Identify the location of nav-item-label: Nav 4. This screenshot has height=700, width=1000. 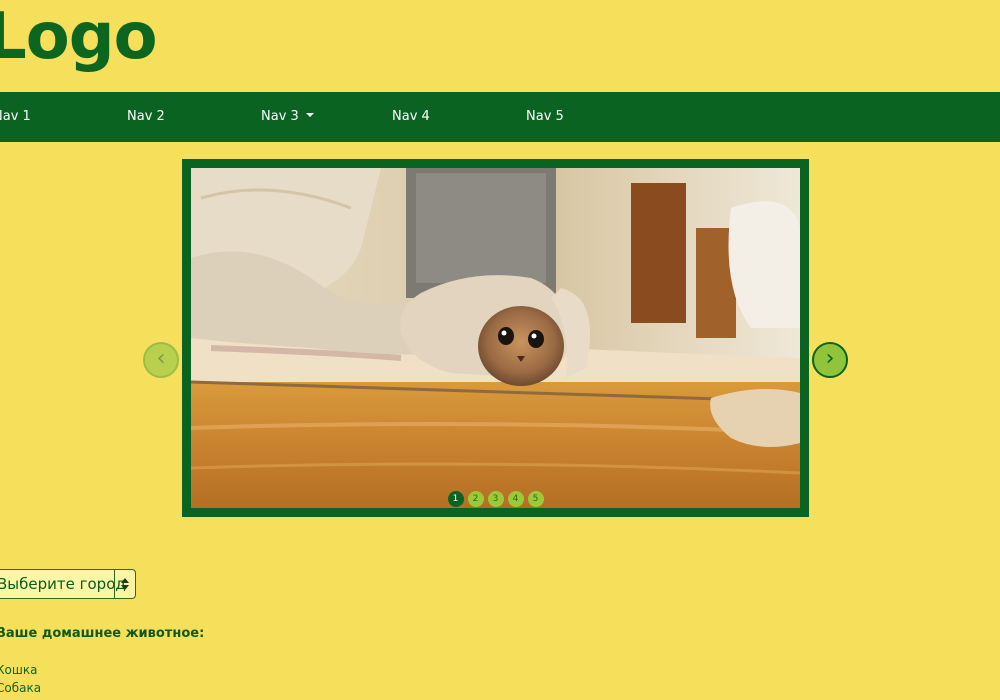
(411, 116).